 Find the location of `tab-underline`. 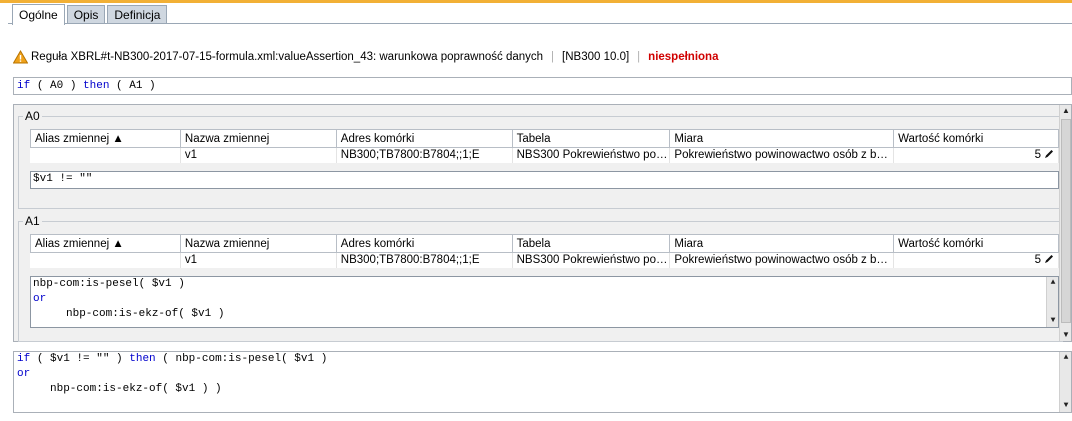

tab-underline is located at coordinates (540, 23).